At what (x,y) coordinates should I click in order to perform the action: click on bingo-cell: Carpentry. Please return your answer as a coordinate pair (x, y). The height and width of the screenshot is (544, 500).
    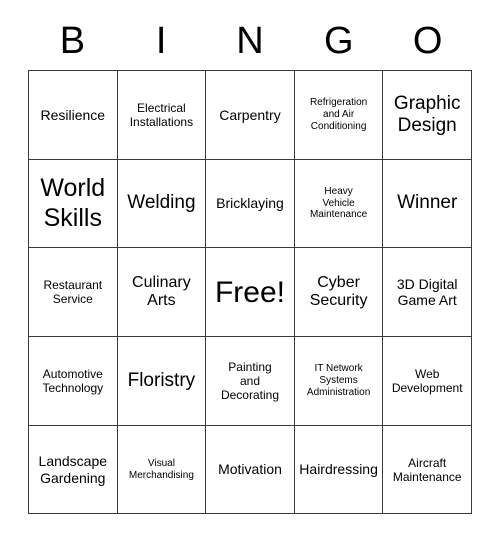
    Looking at the image, I should click on (250, 115).